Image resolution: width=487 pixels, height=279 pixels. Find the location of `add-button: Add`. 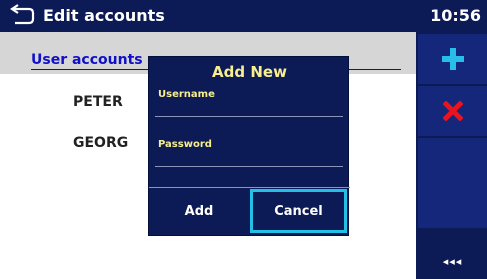

add-button: Add is located at coordinates (199, 211).